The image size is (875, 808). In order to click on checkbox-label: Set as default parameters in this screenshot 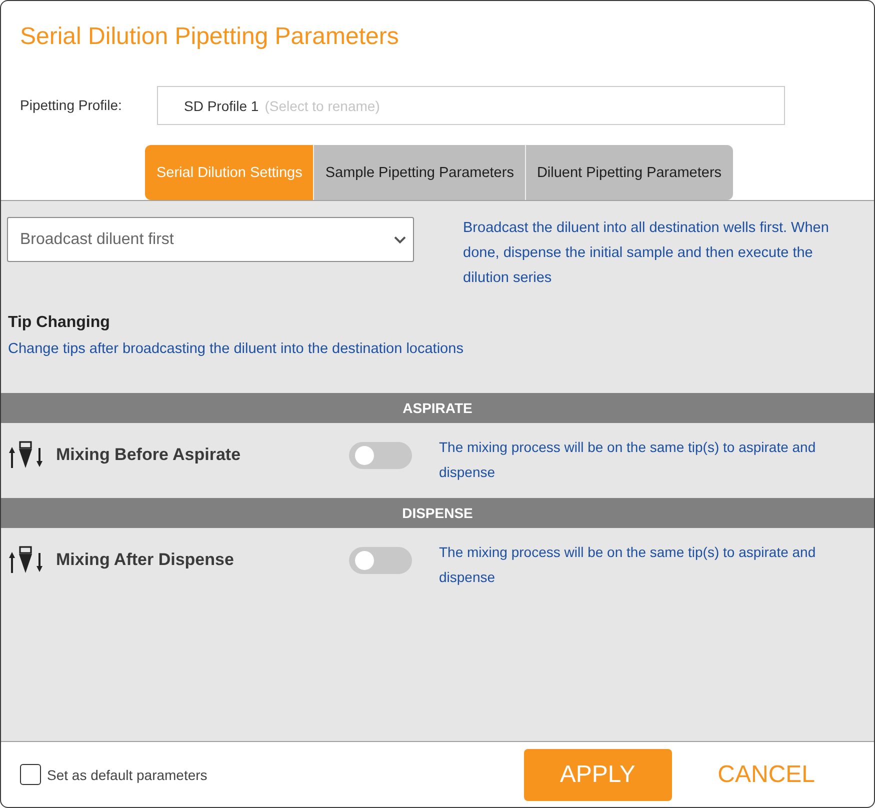, I will do `click(127, 774)`.